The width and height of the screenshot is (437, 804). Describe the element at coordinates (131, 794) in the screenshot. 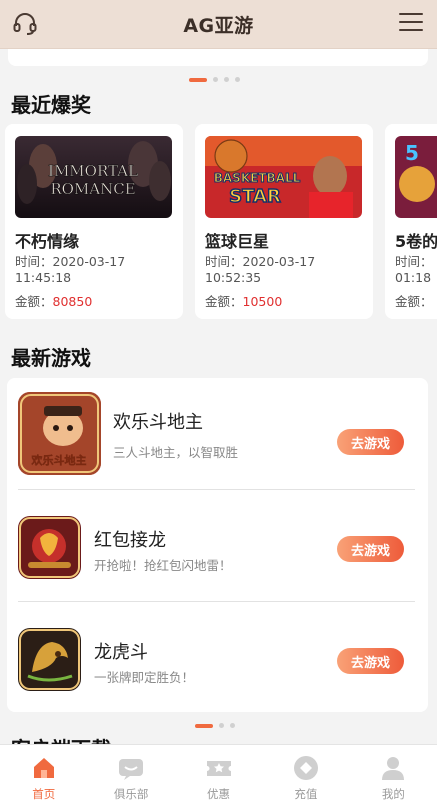

I see `nav-label: 俱乐部` at that location.